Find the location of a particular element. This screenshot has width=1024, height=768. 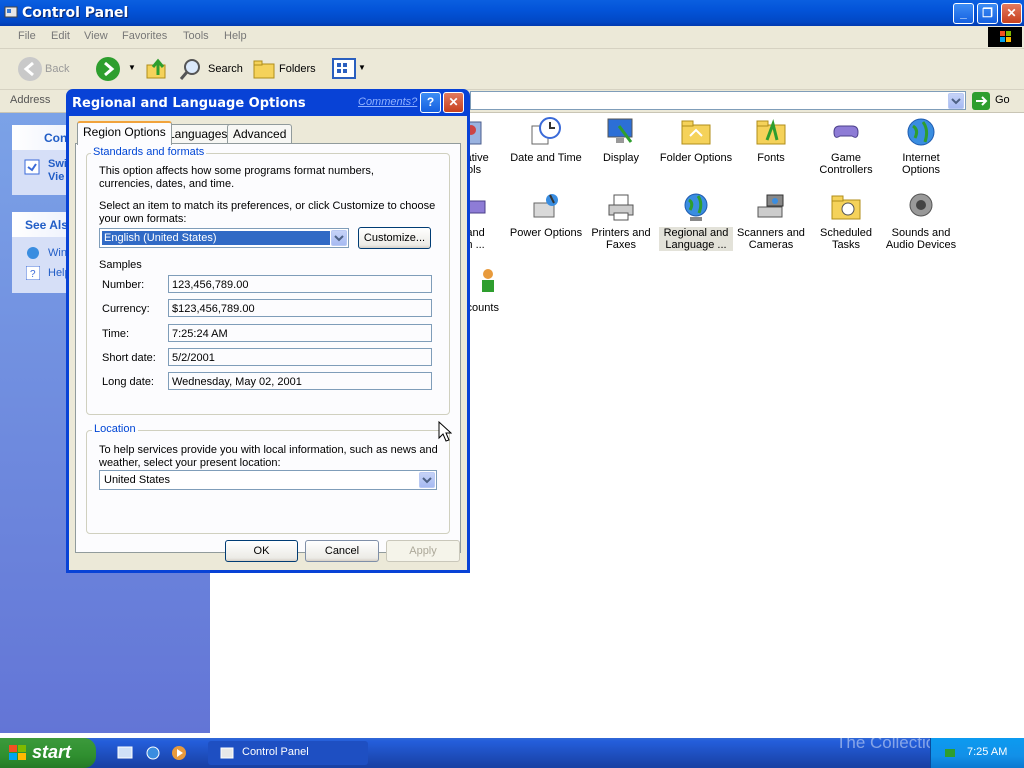

fonts-label: Fonts is located at coordinates (771, 158).